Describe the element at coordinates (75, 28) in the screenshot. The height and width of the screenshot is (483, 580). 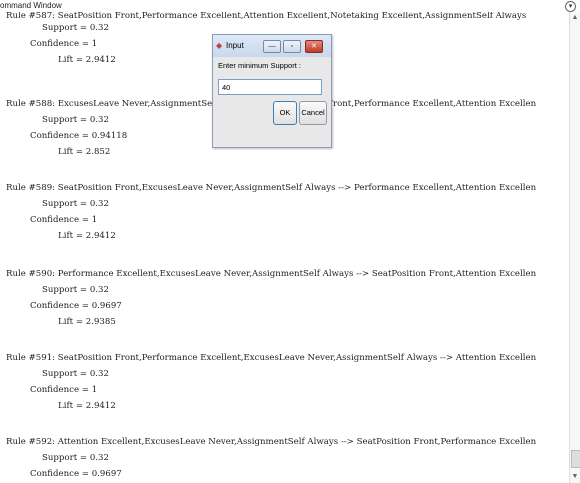
I see `rule-587-support: Support = 0.32` at that location.